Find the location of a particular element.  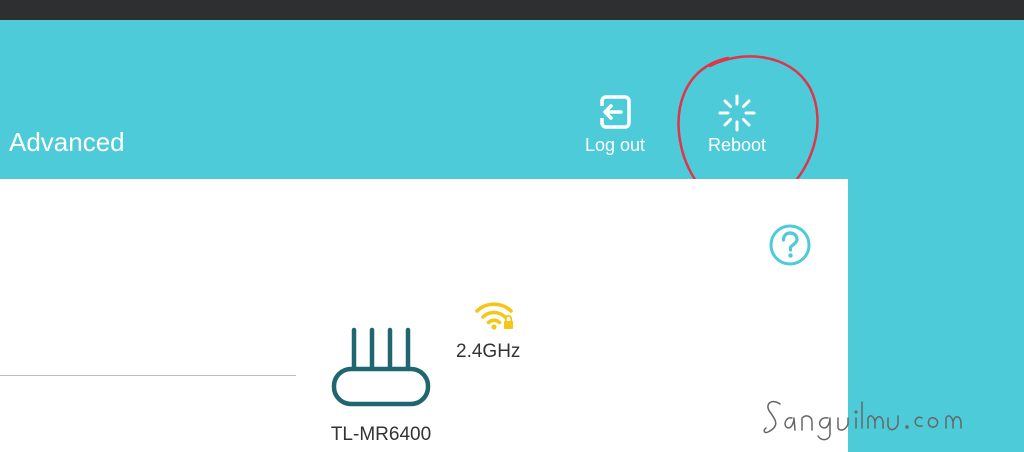

tab-advanced: Advanced is located at coordinates (67, 142).